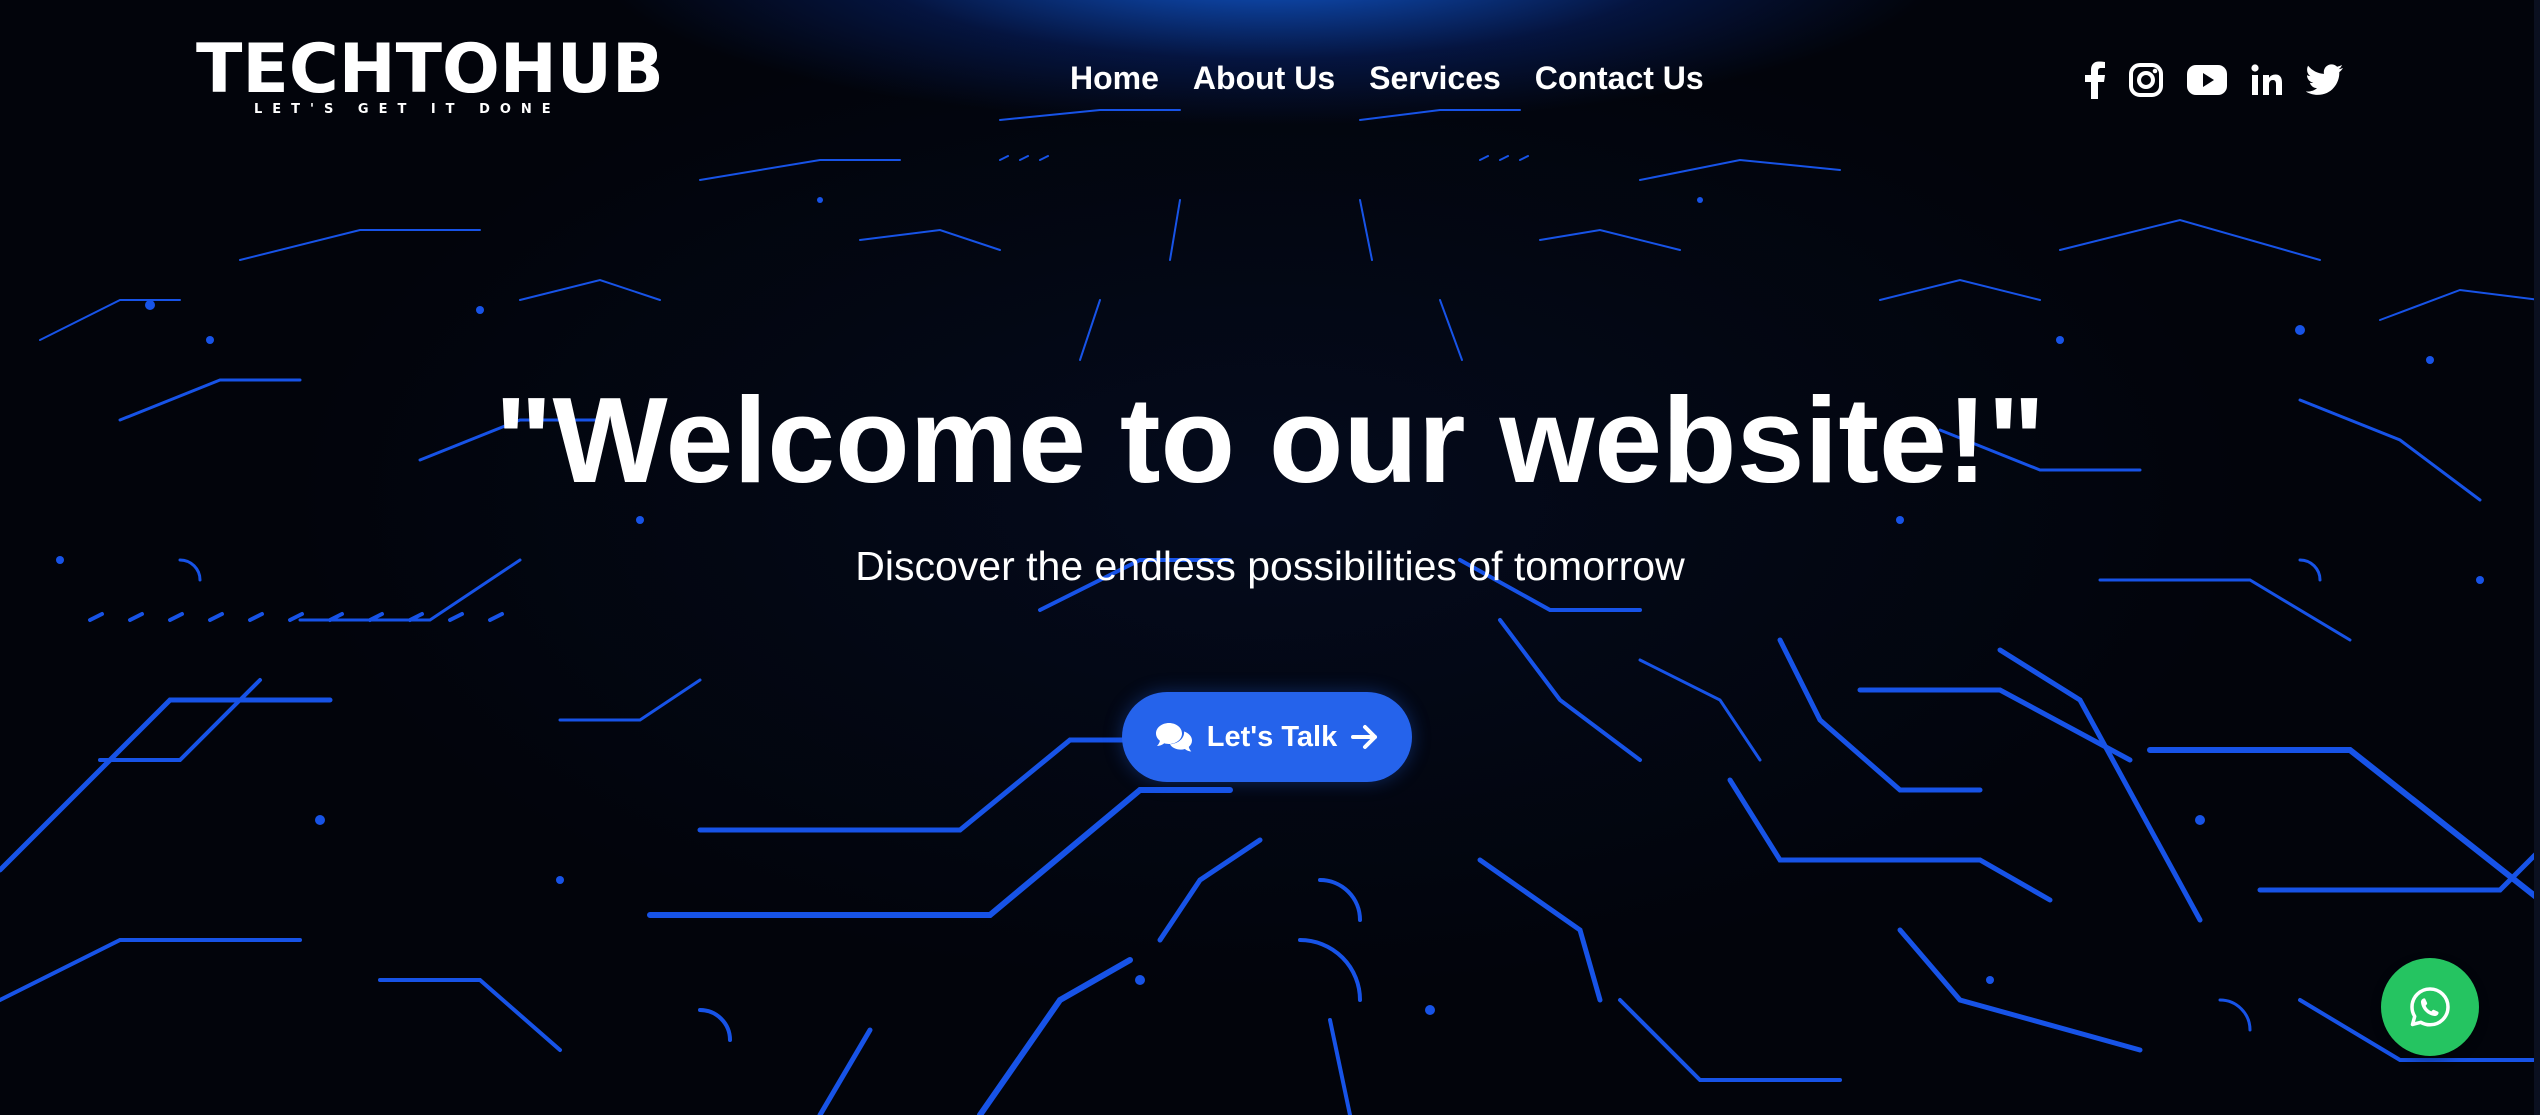 Image resolution: width=2540 pixels, height=1115 pixels. Describe the element at coordinates (407, 109) in the screenshot. I see `logo-tagline: LET'S GET IT DONE` at that location.